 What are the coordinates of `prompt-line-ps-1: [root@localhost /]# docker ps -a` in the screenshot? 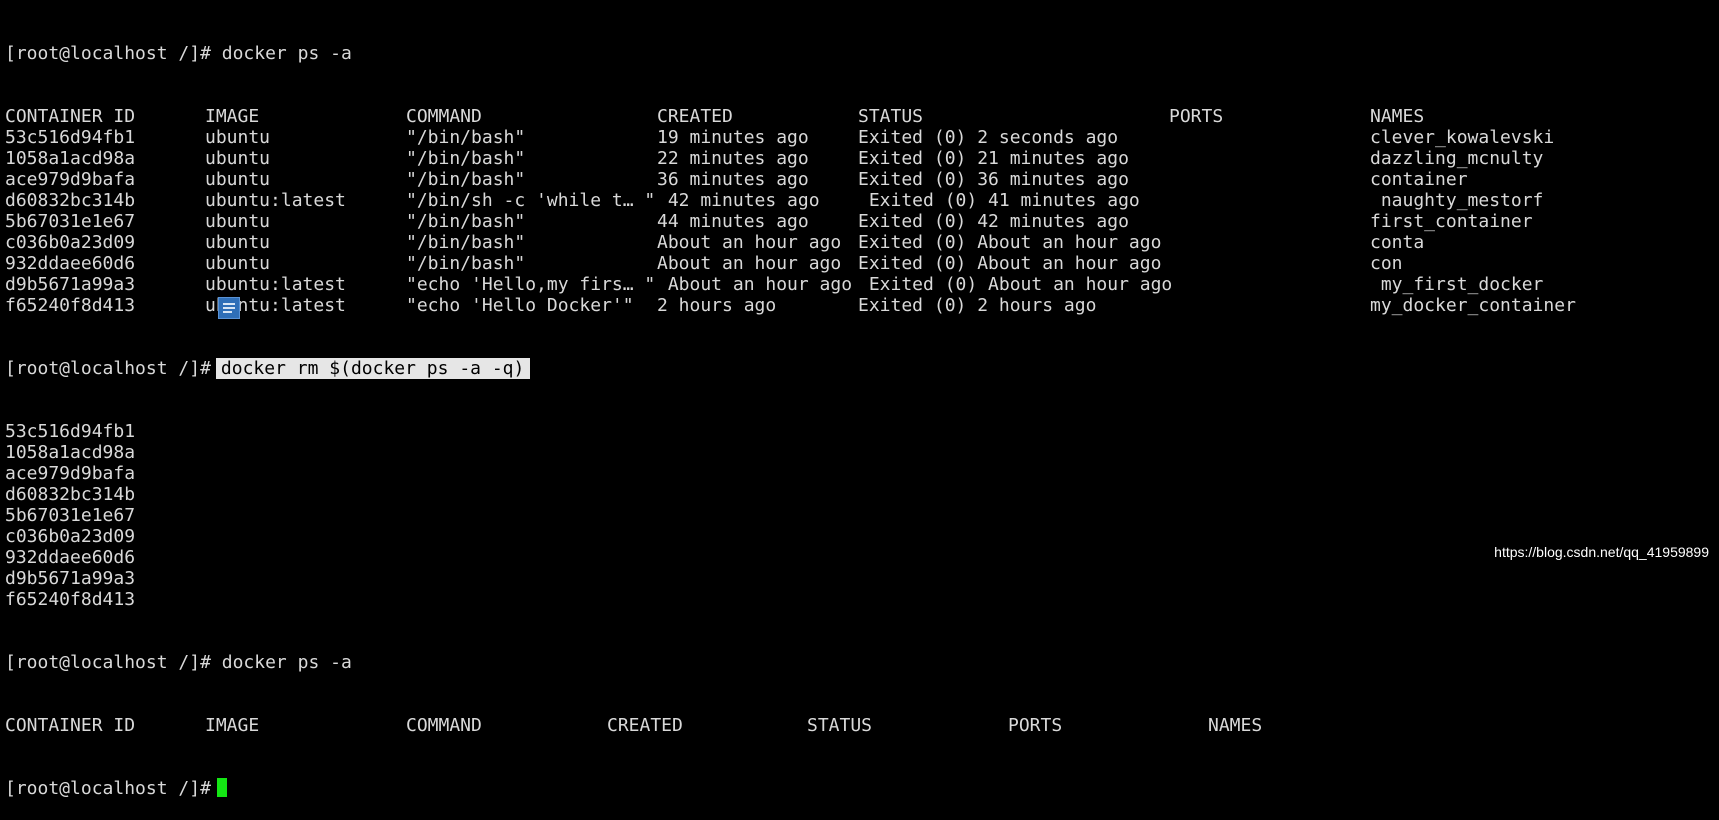 It's located at (267, 53).